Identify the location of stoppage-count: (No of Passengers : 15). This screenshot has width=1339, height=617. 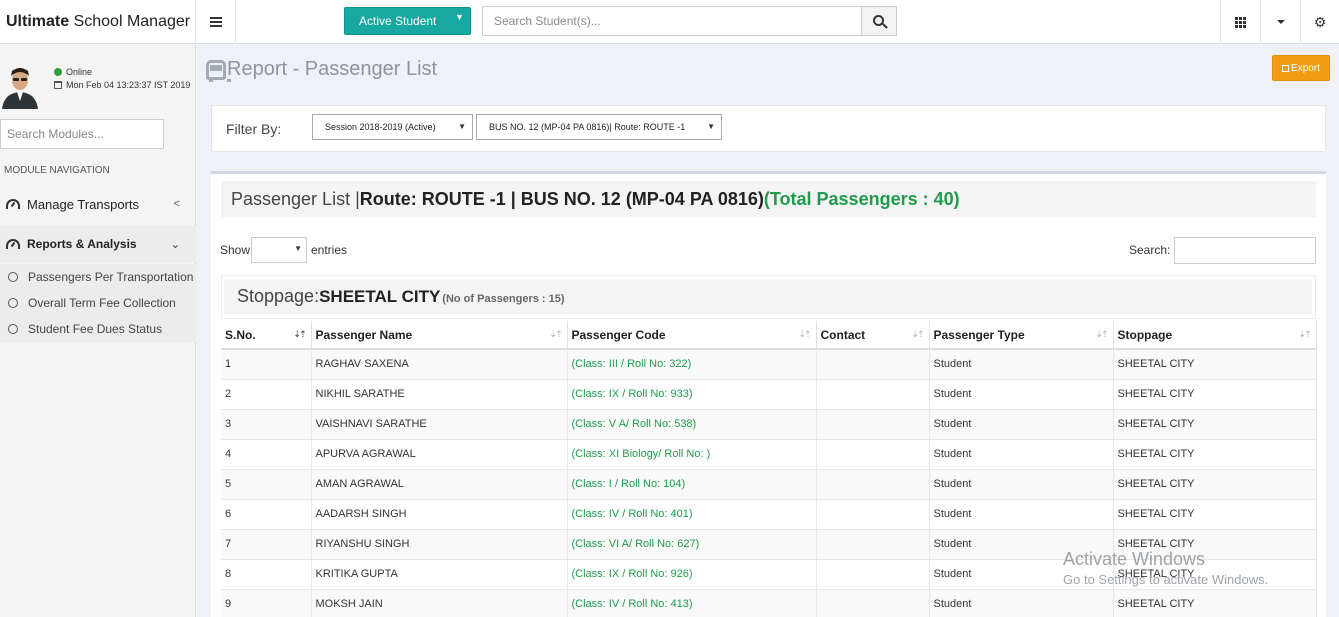
(503, 299).